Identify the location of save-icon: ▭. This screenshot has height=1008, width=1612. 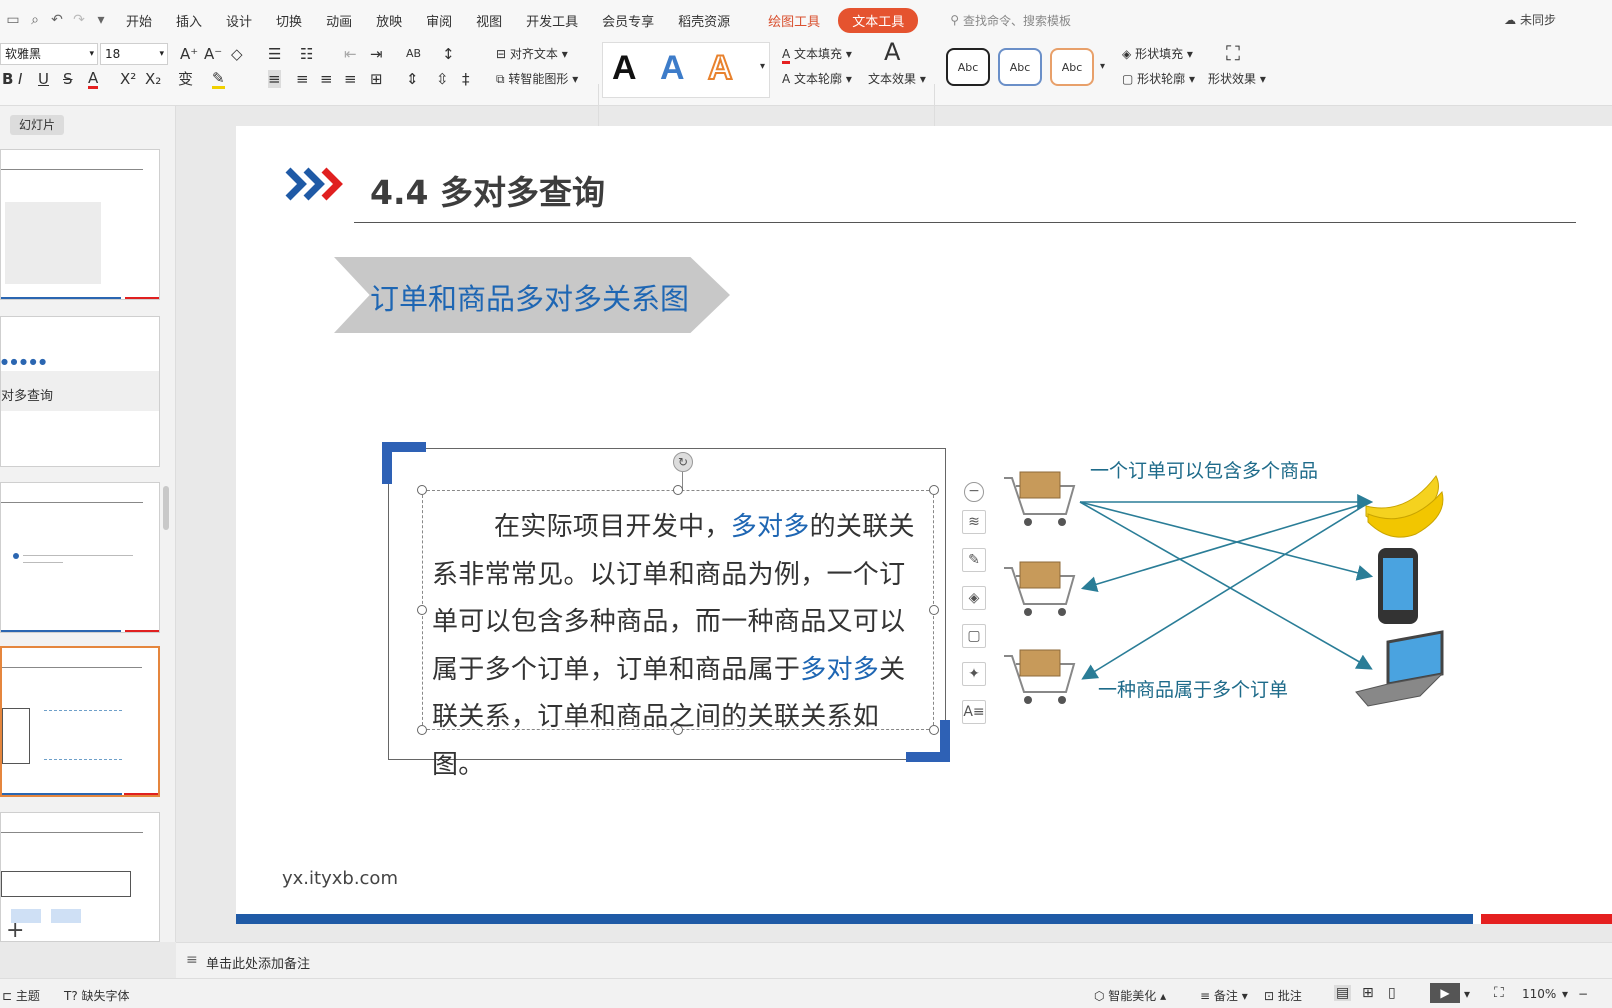
(13, 20).